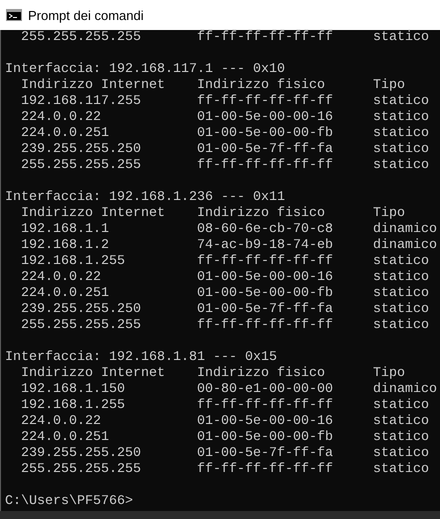 The image size is (440, 519). What do you see at coordinates (73, 390) in the screenshot?
I see `ip-address: 192.168.1.150` at bounding box center [73, 390].